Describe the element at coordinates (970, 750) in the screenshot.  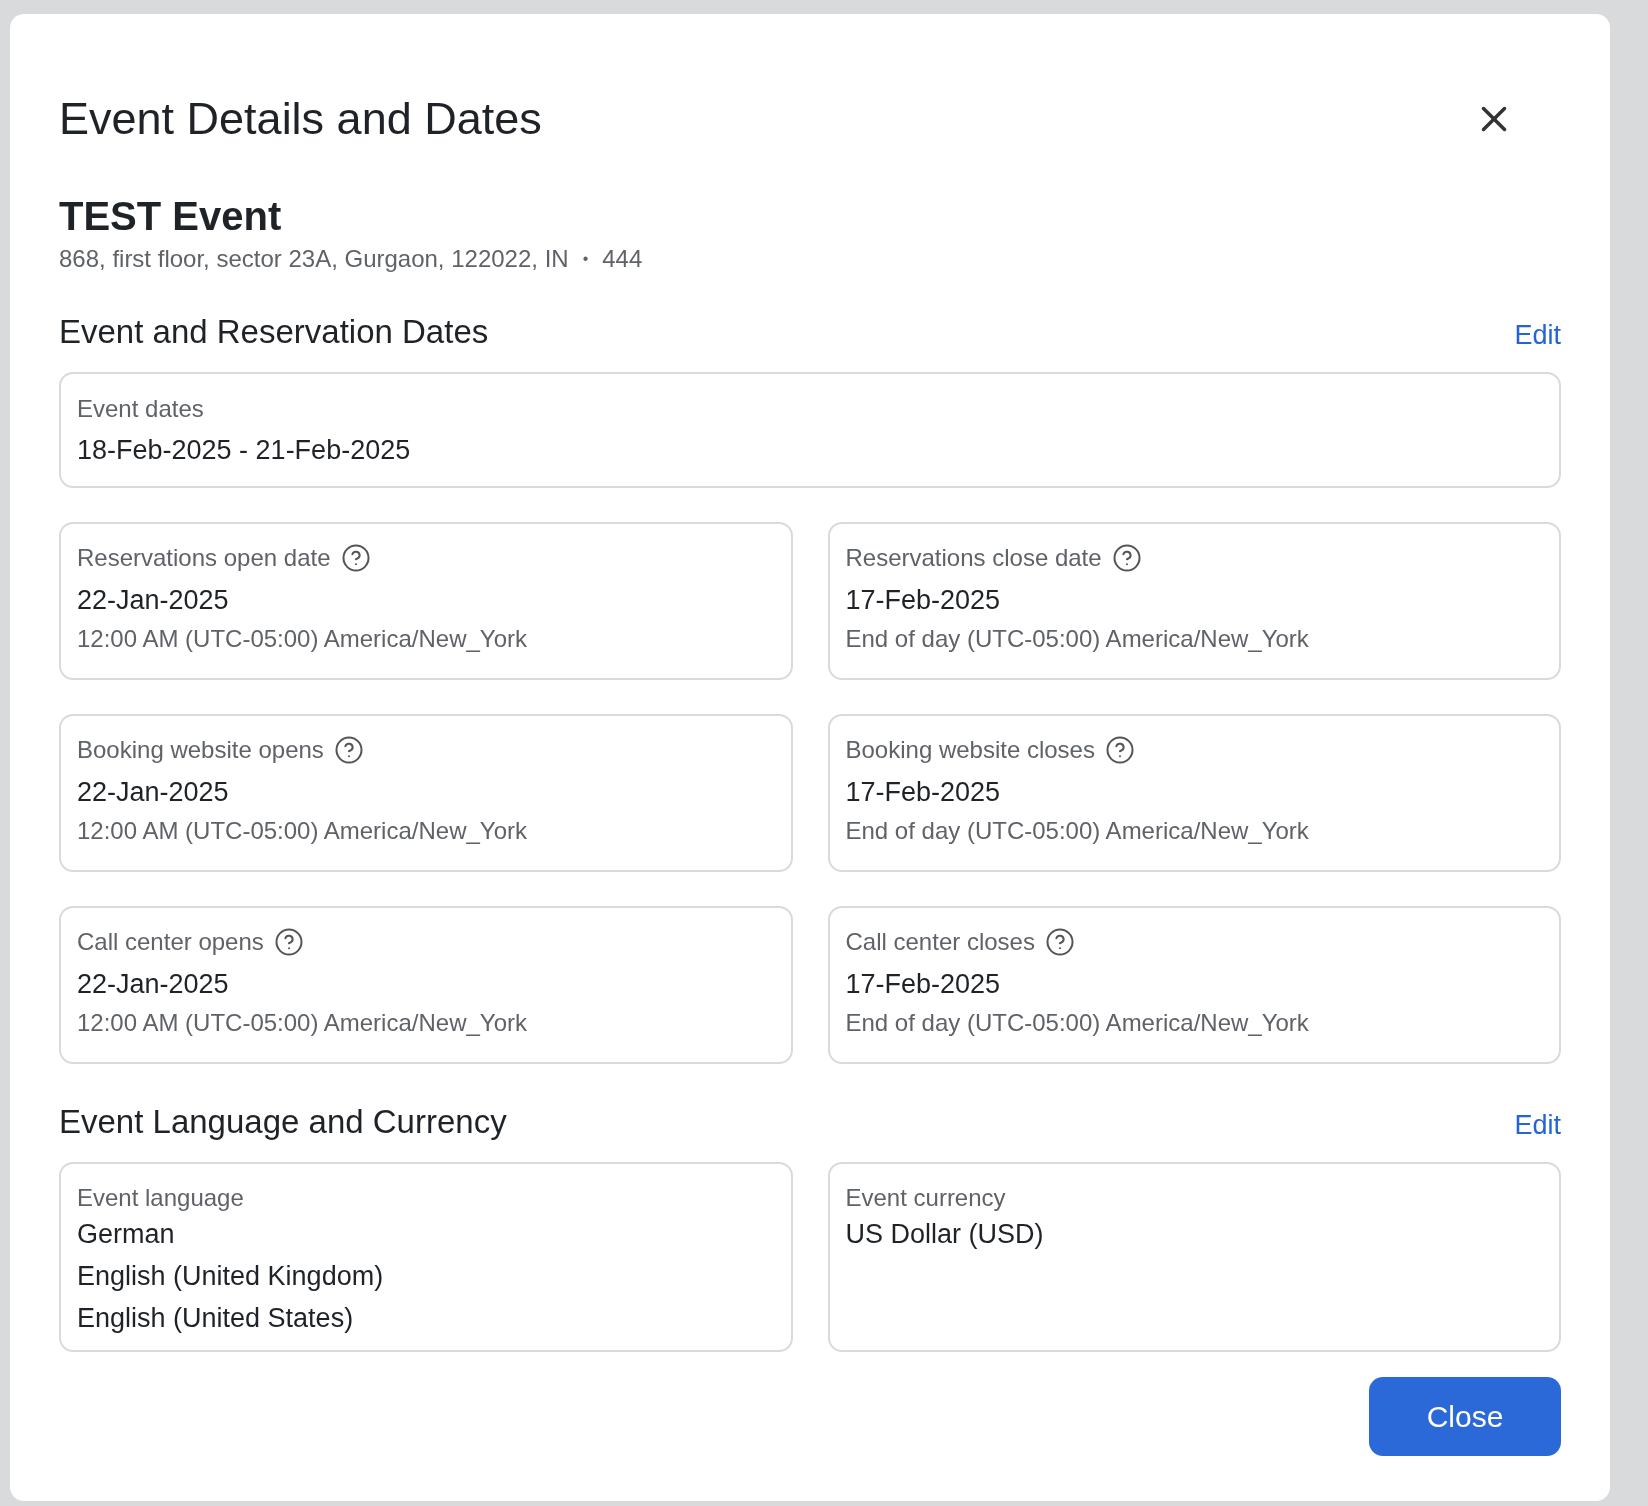
I see `card-label: Booking website closes` at that location.